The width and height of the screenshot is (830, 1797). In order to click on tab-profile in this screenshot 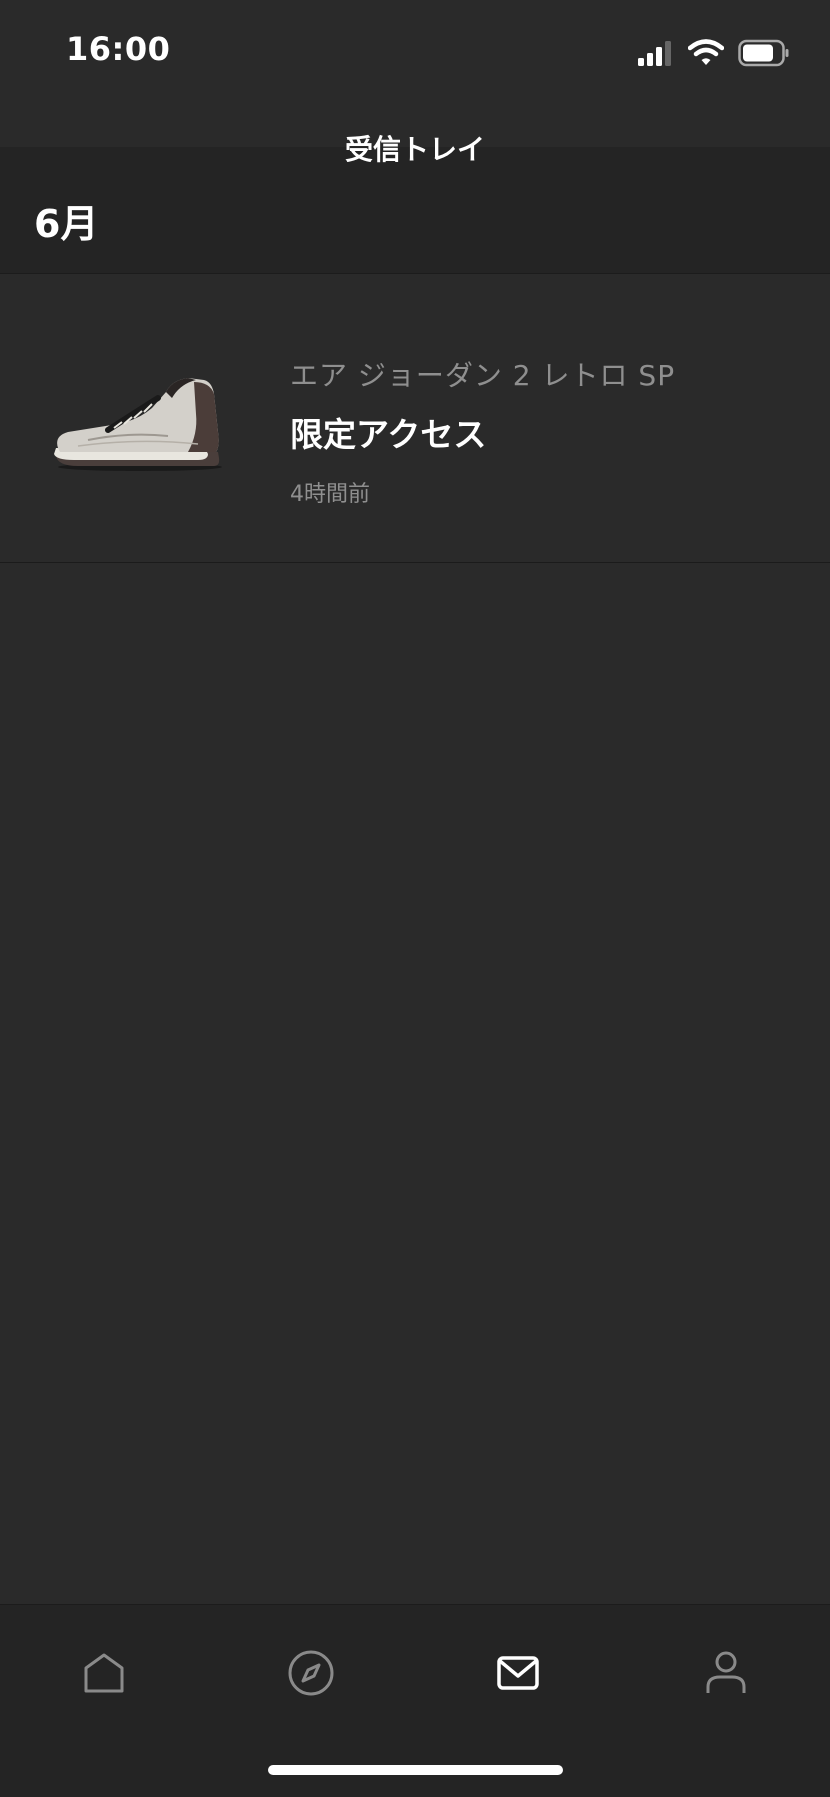, I will do `click(726, 1673)`.